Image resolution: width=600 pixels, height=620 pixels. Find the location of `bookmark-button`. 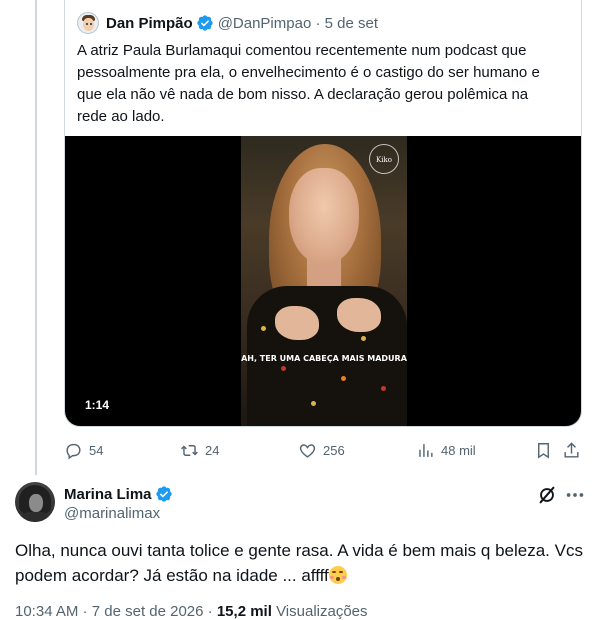

bookmark-button is located at coordinates (546, 450).